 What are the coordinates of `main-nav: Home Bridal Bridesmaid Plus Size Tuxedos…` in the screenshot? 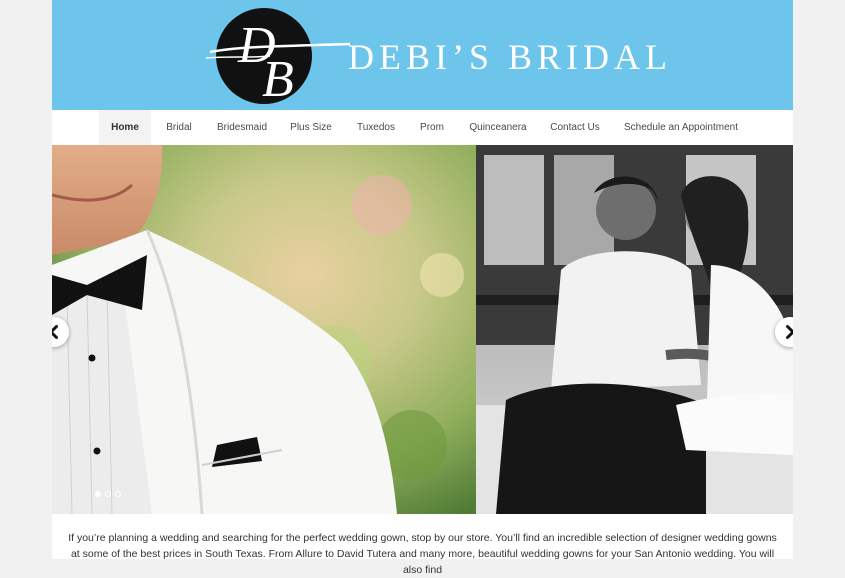 It's located at (422, 127).